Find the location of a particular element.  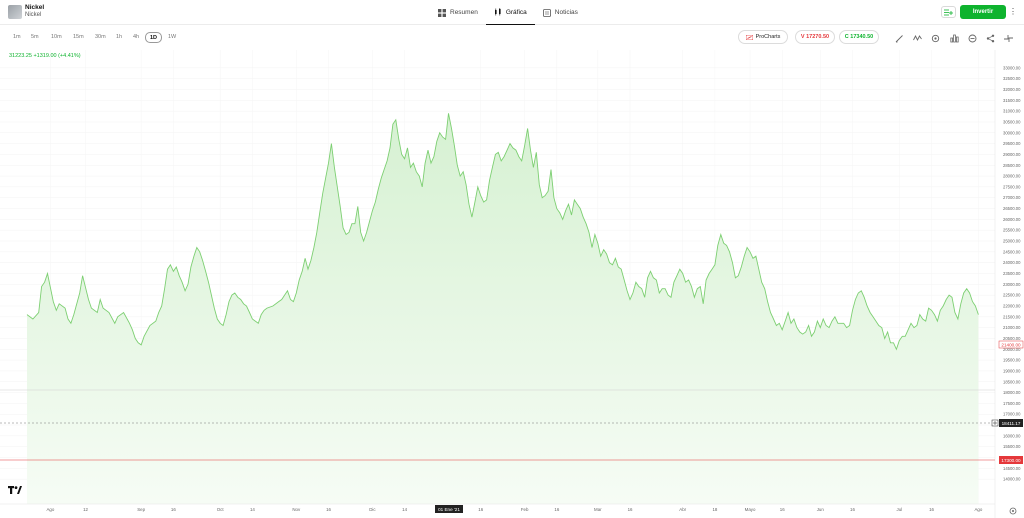

y-tick-label: 28000.00 is located at coordinates (1012, 176).